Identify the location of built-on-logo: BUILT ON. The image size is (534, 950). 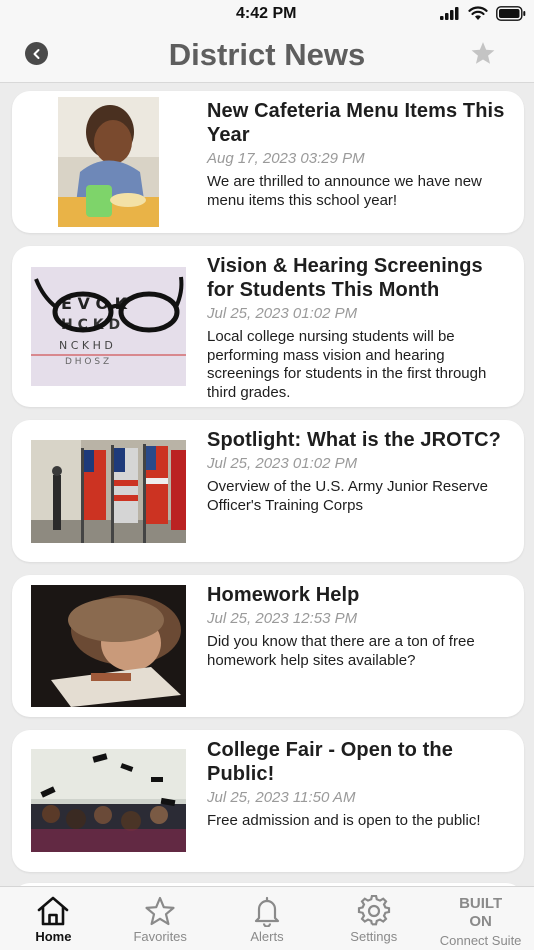
(480, 913).